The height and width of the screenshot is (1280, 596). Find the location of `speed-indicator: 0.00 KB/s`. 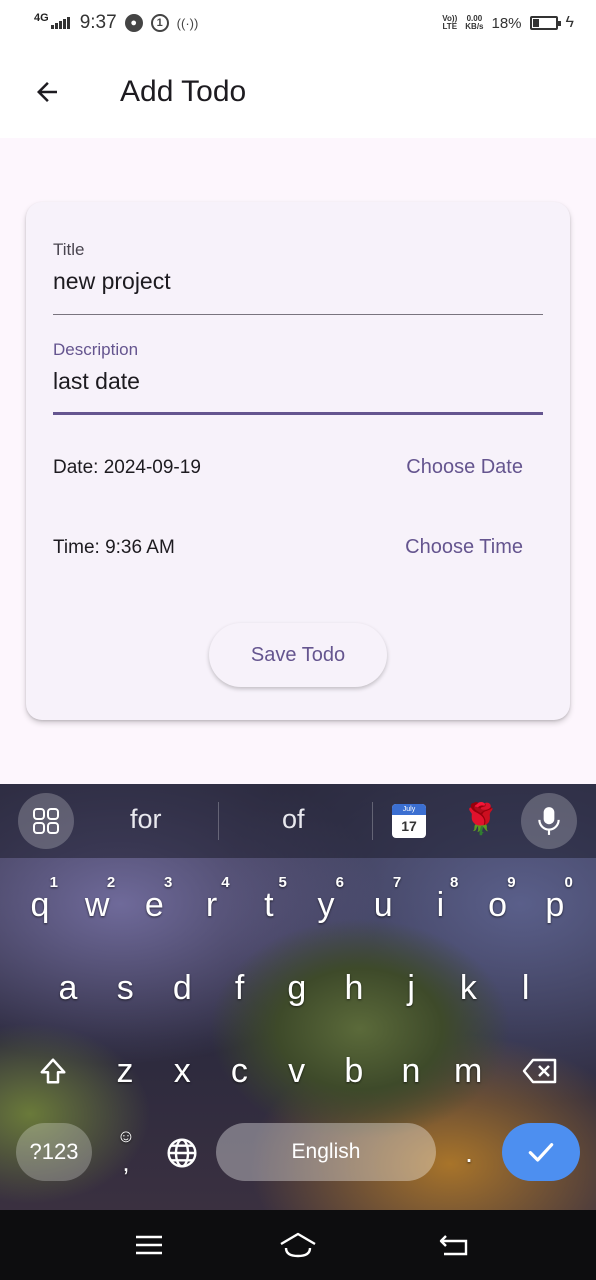

speed-indicator: 0.00 KB/s is located at coordinates (474, 23).